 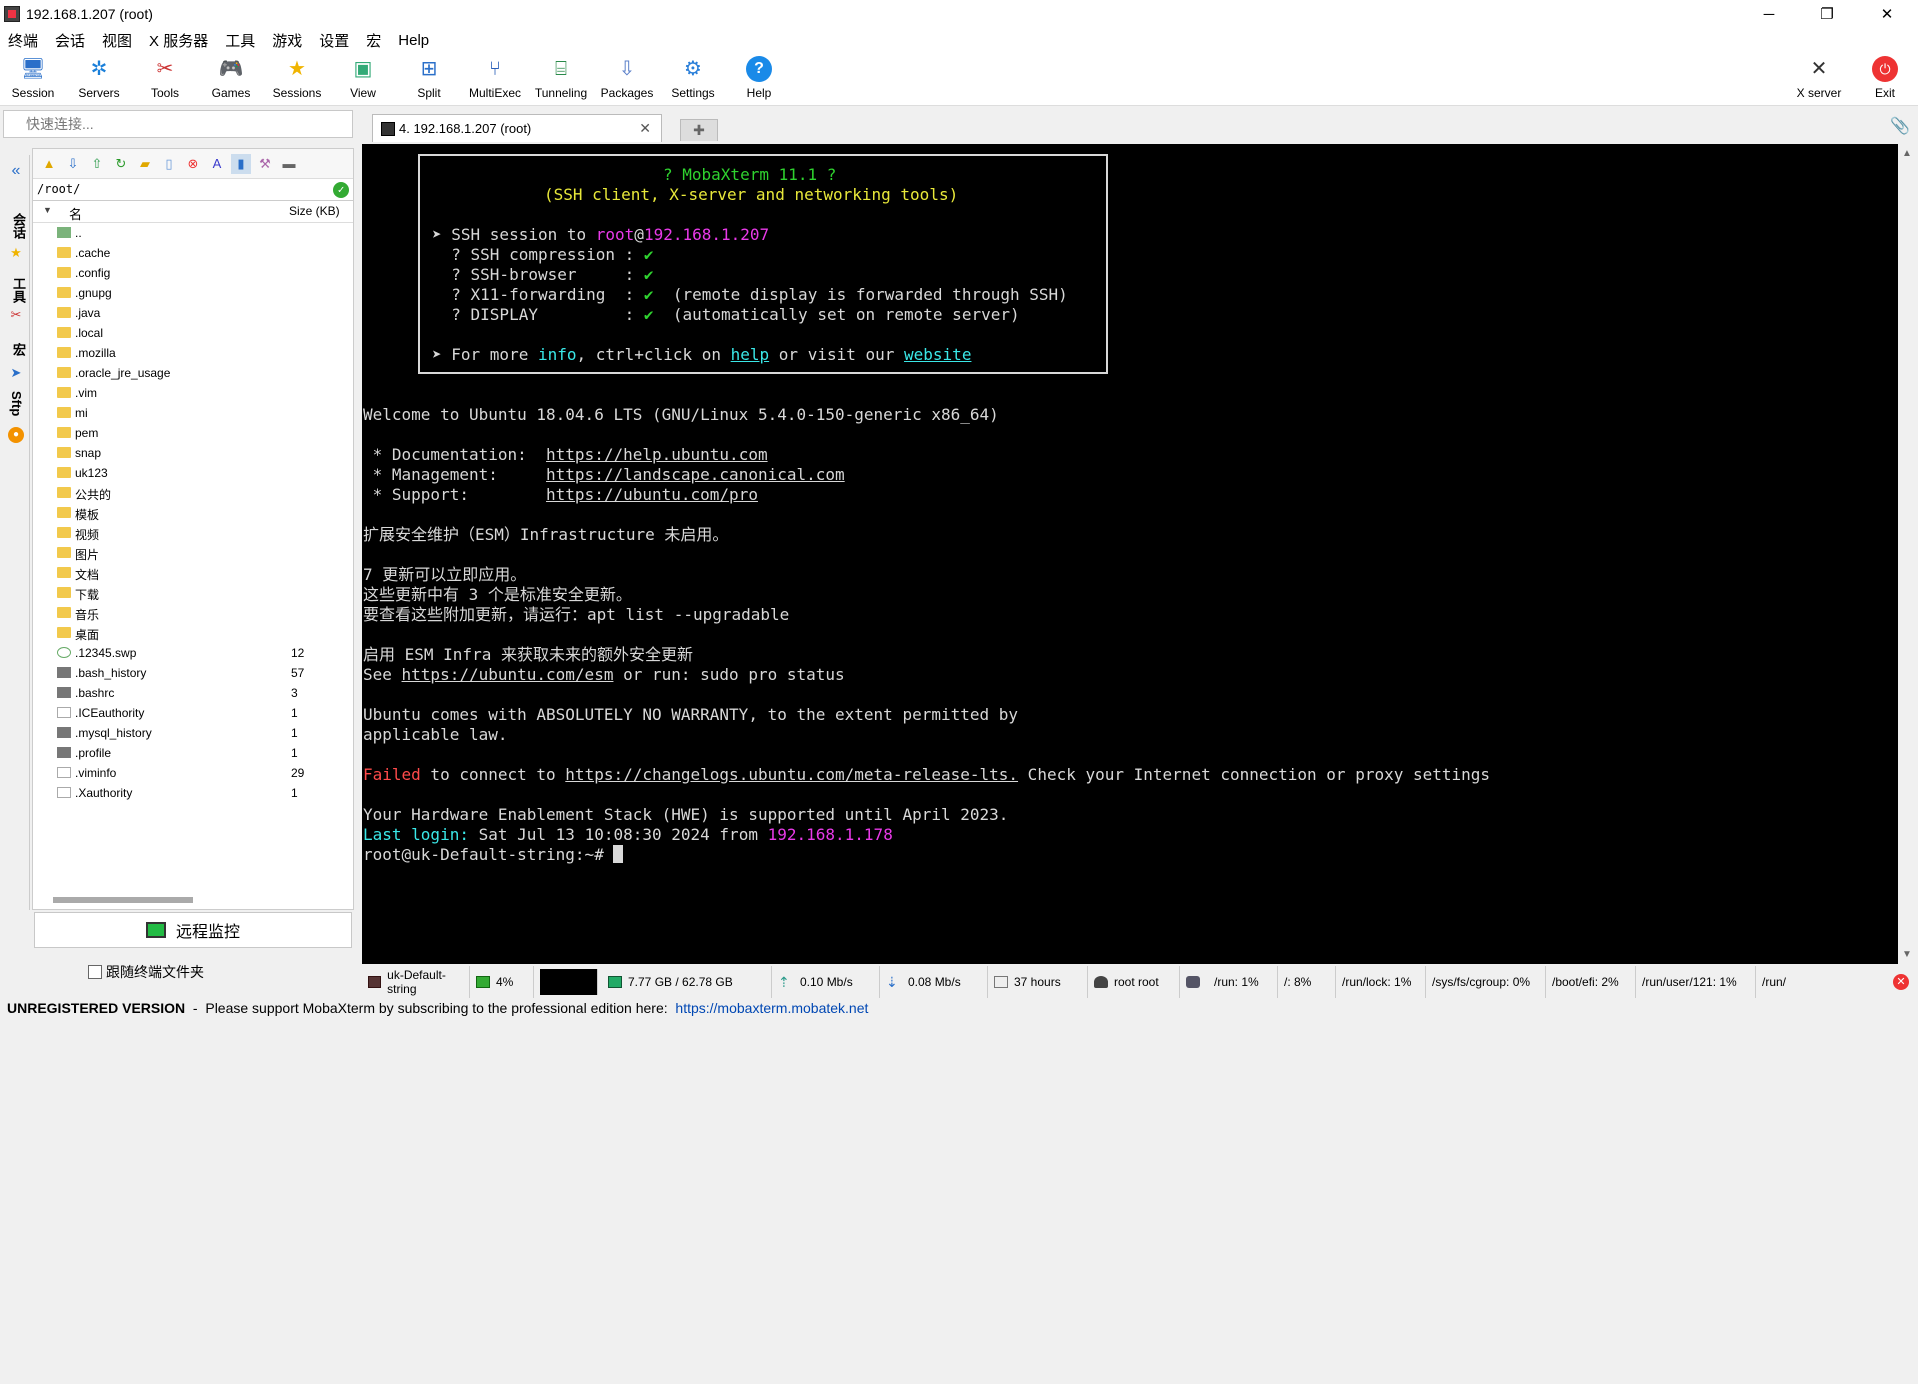 I want to click on file-row: .., so click(x=193, y=233).